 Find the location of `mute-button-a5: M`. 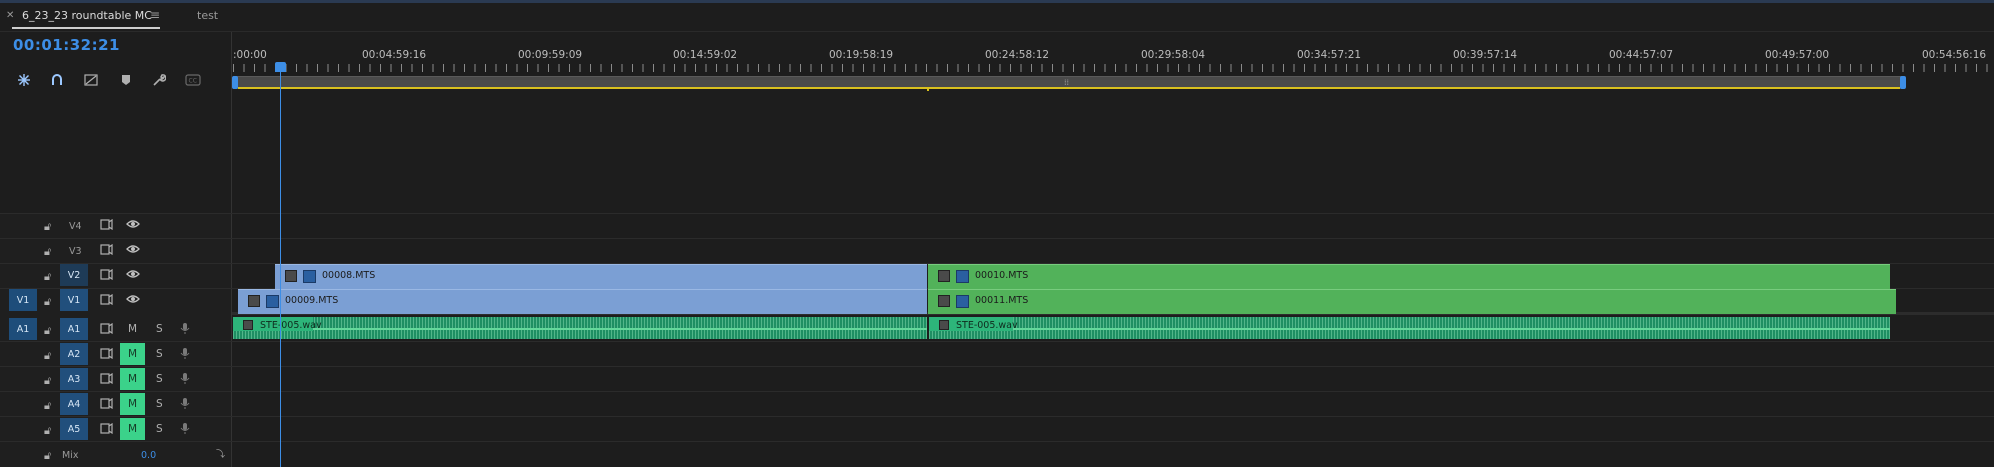

mute-button-a5: M is located at coordinates (132, 429).